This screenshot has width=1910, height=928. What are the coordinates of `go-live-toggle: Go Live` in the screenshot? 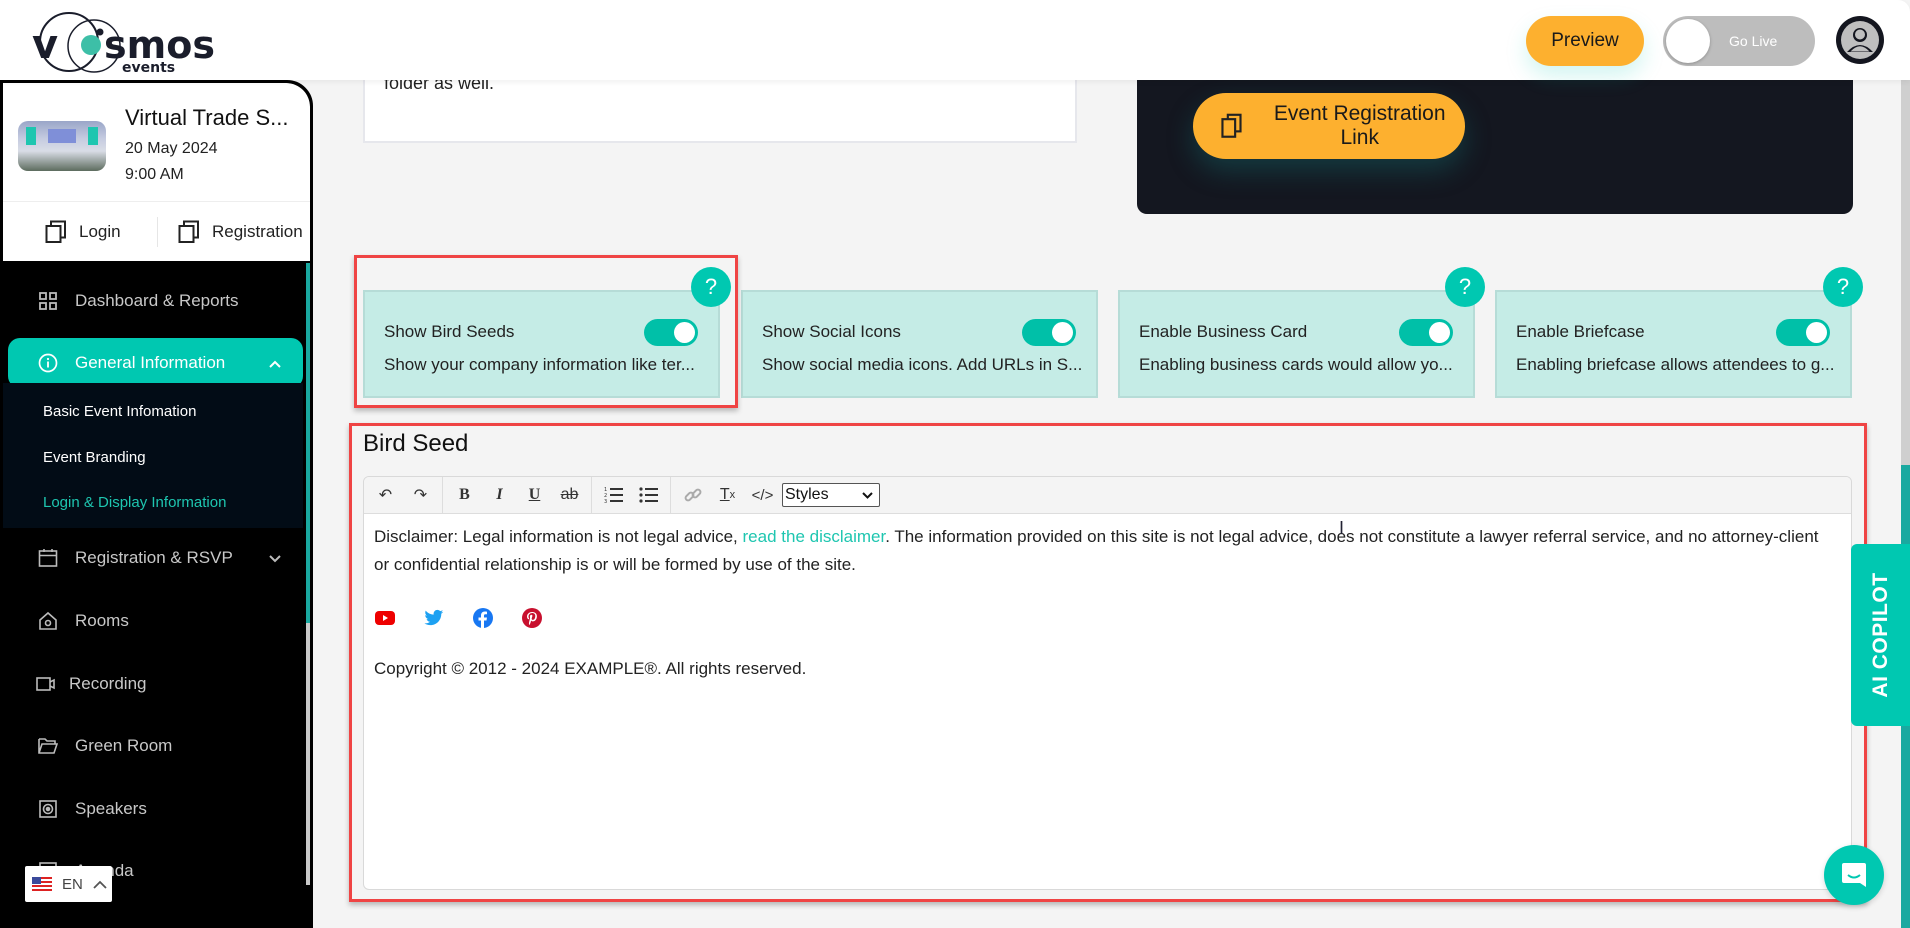 It's located at (1739, 41).